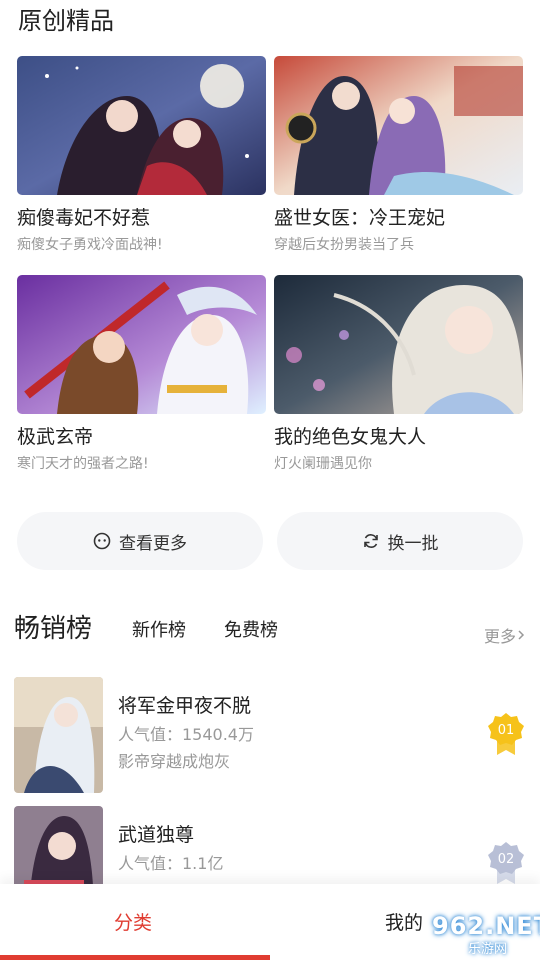  Describe the element at coordinates (135, 957) in the screenshot. I see `active-tab-indicator` at that location.